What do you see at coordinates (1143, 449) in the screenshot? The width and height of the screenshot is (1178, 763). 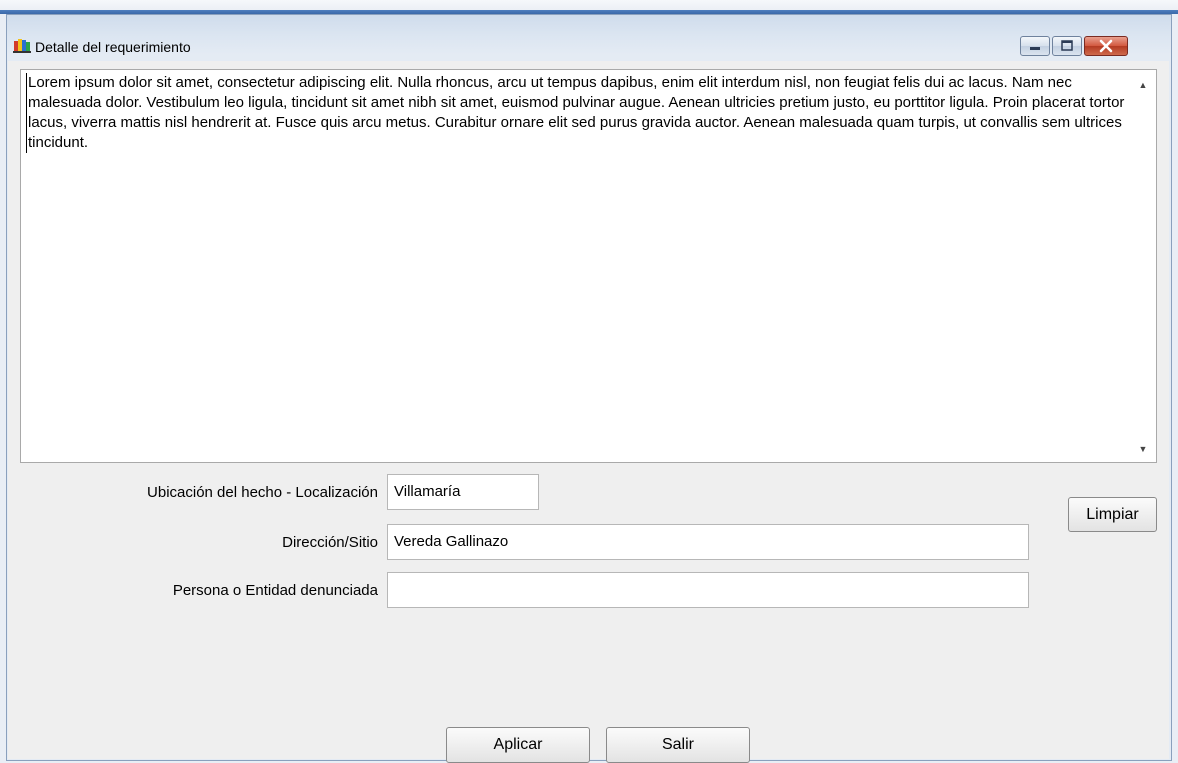 I see `scroll-down-icon: ▼` at bounding box center [1143, 449].